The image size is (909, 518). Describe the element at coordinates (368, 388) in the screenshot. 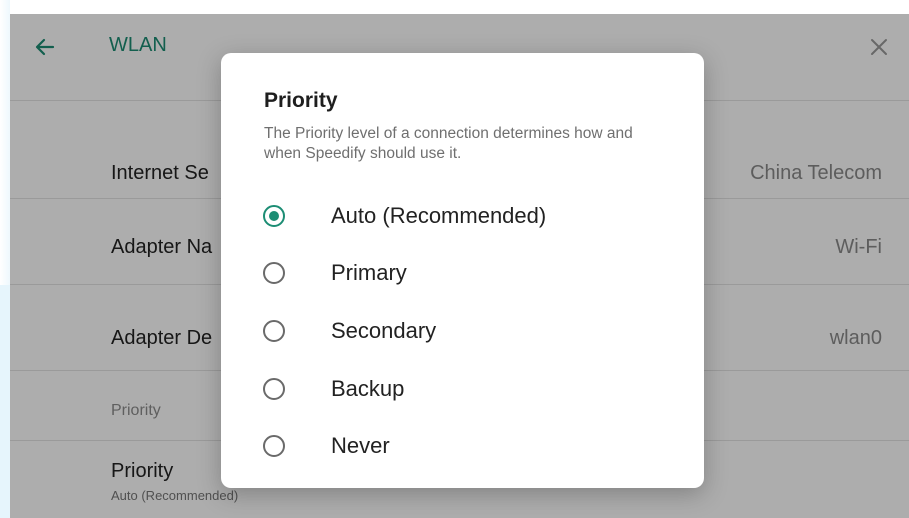

I see `option-label: Backup` at that location.